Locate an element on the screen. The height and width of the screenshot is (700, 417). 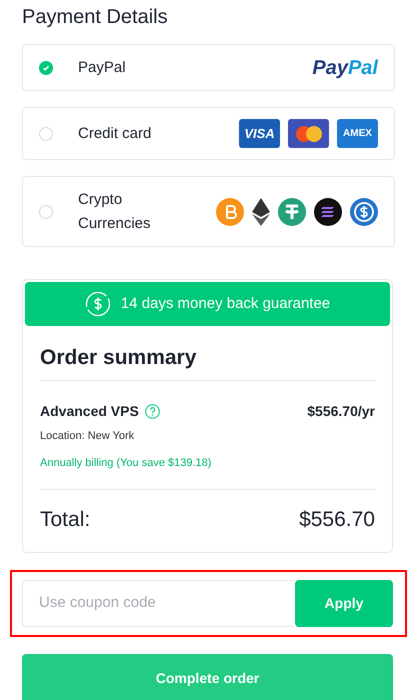
card-logo: VISA is located at coordinates (259, 133).